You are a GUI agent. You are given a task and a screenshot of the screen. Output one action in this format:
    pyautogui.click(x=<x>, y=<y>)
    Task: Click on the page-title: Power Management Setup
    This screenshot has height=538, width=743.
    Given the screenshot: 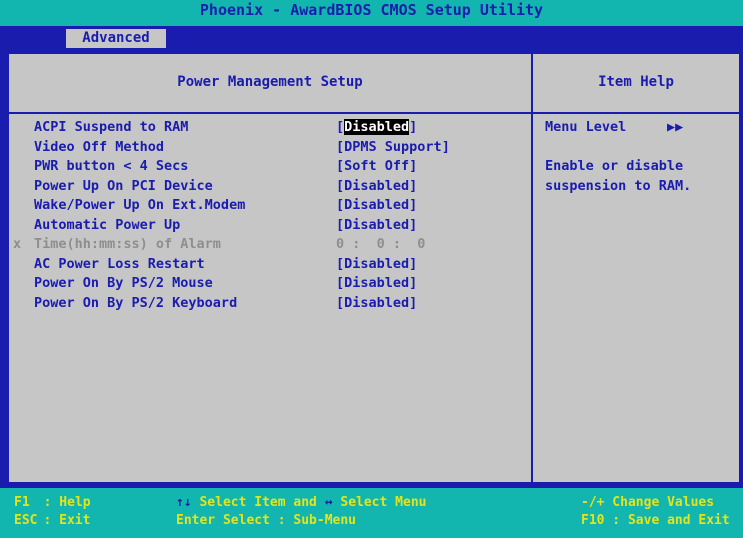 What is the action you would take?
    pyautogui.click(x=270, y=82)
    